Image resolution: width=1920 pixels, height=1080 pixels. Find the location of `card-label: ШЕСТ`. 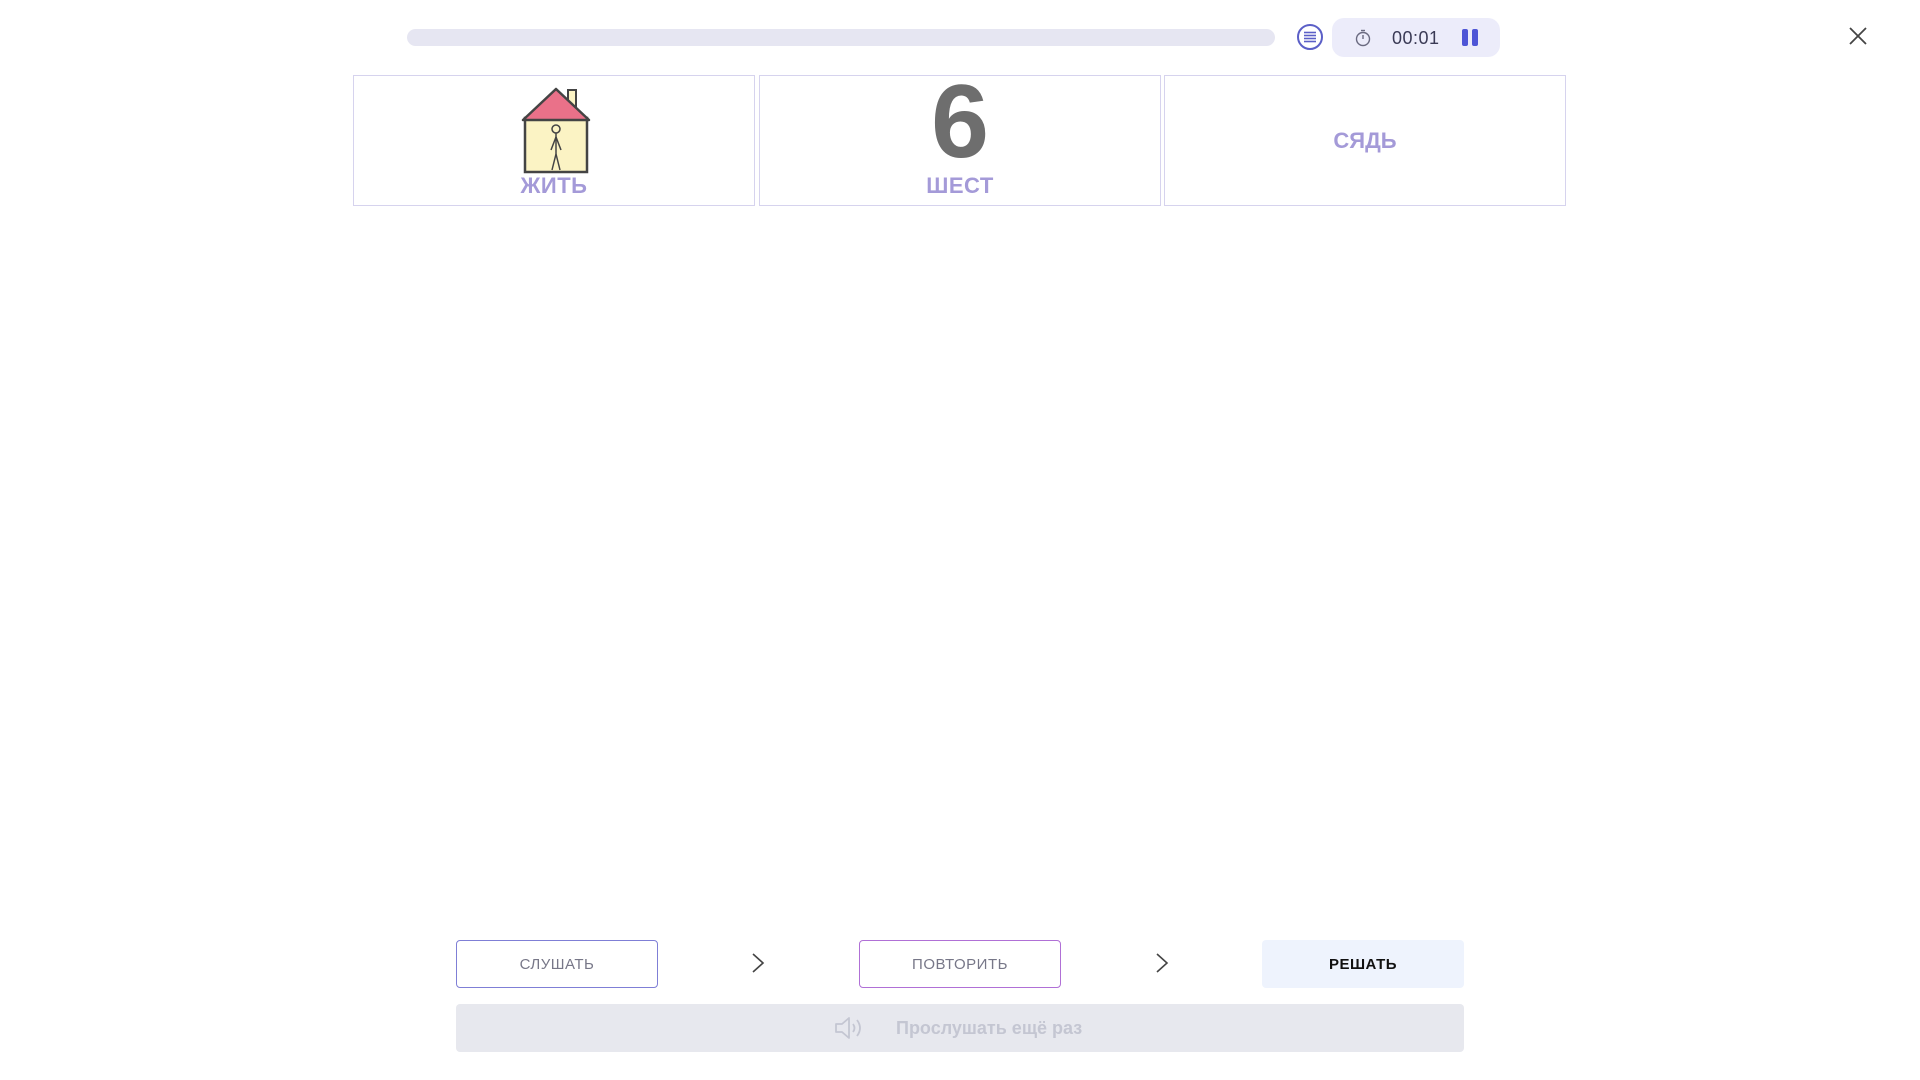

card-label: ШЕСТ is located at coordinates (960, 185).